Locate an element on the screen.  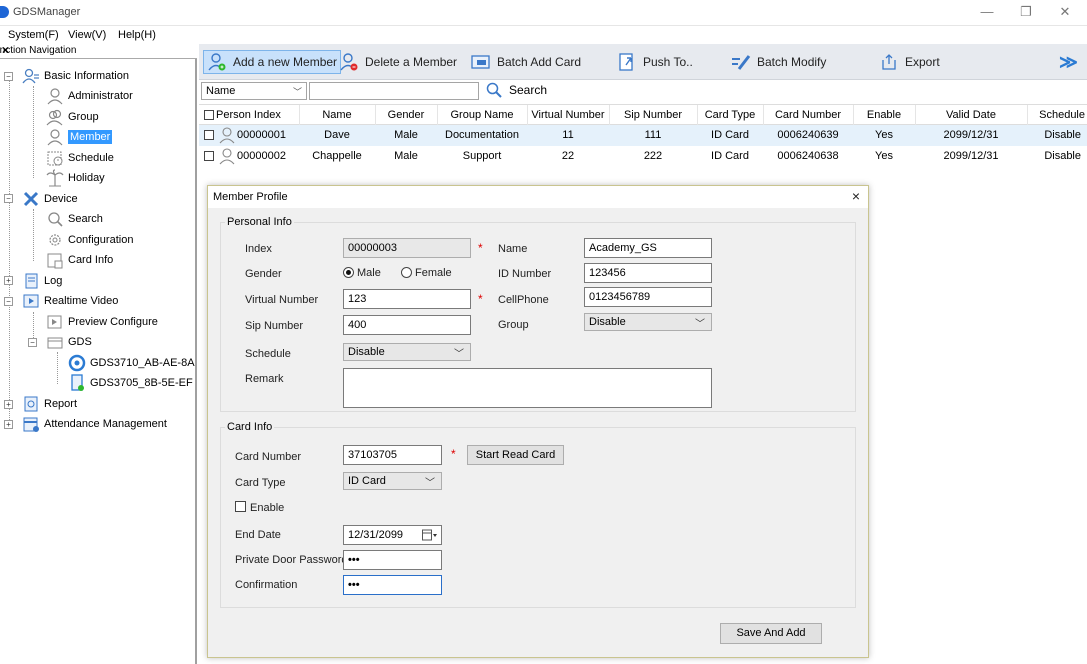
nav-item-schedule: Schedule is located at coordinates (80, 158).